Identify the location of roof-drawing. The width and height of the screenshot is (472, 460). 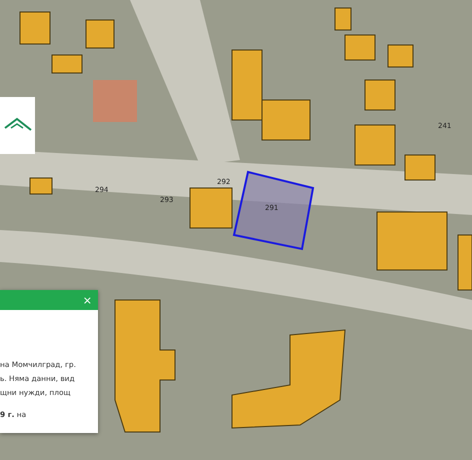
(115, 101).